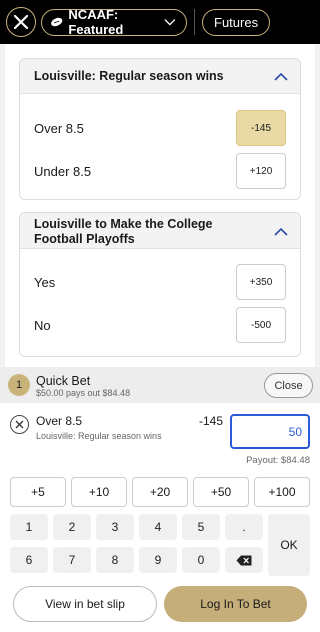 Image resolution: width=320 pixels, height=632 pixels. I want to click on quick-amount-5: +5, so click(38, 492).